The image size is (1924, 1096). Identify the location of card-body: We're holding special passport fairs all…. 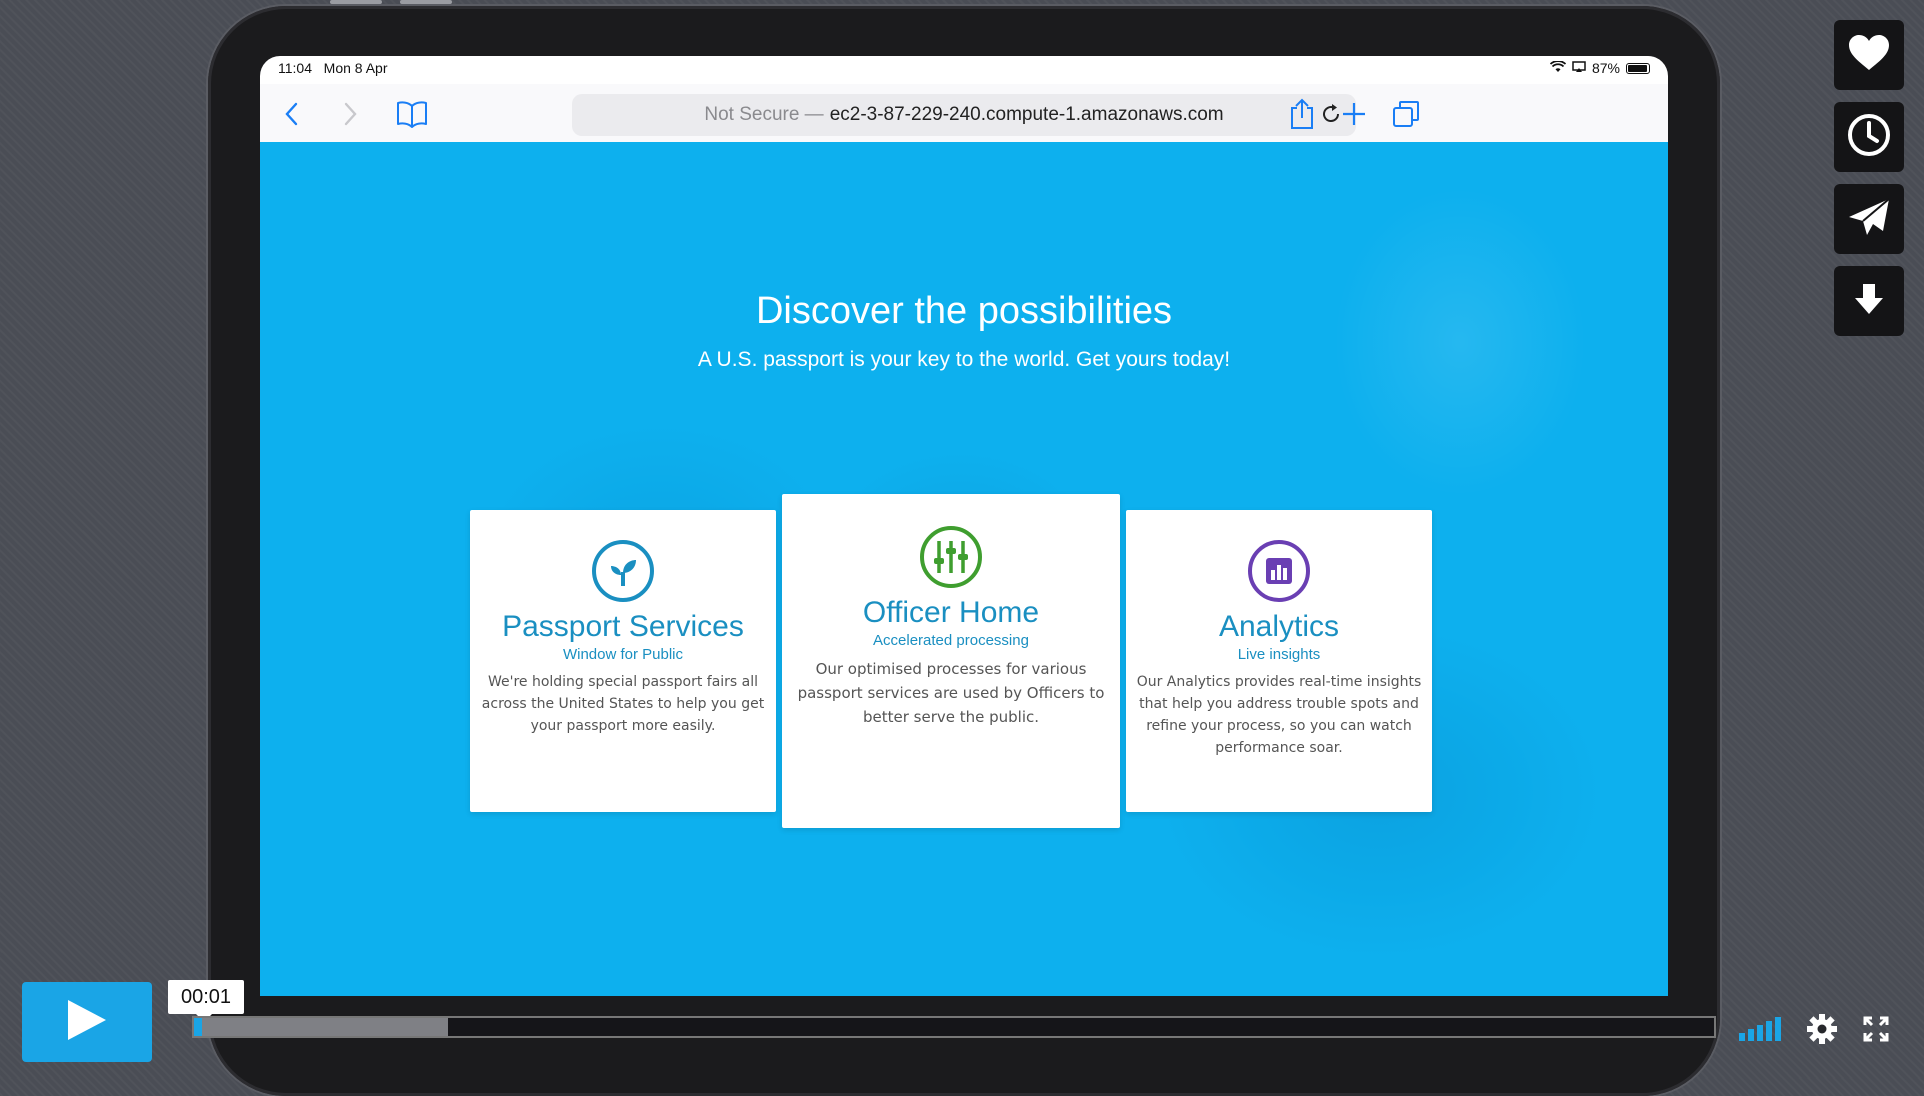
(623, 704).